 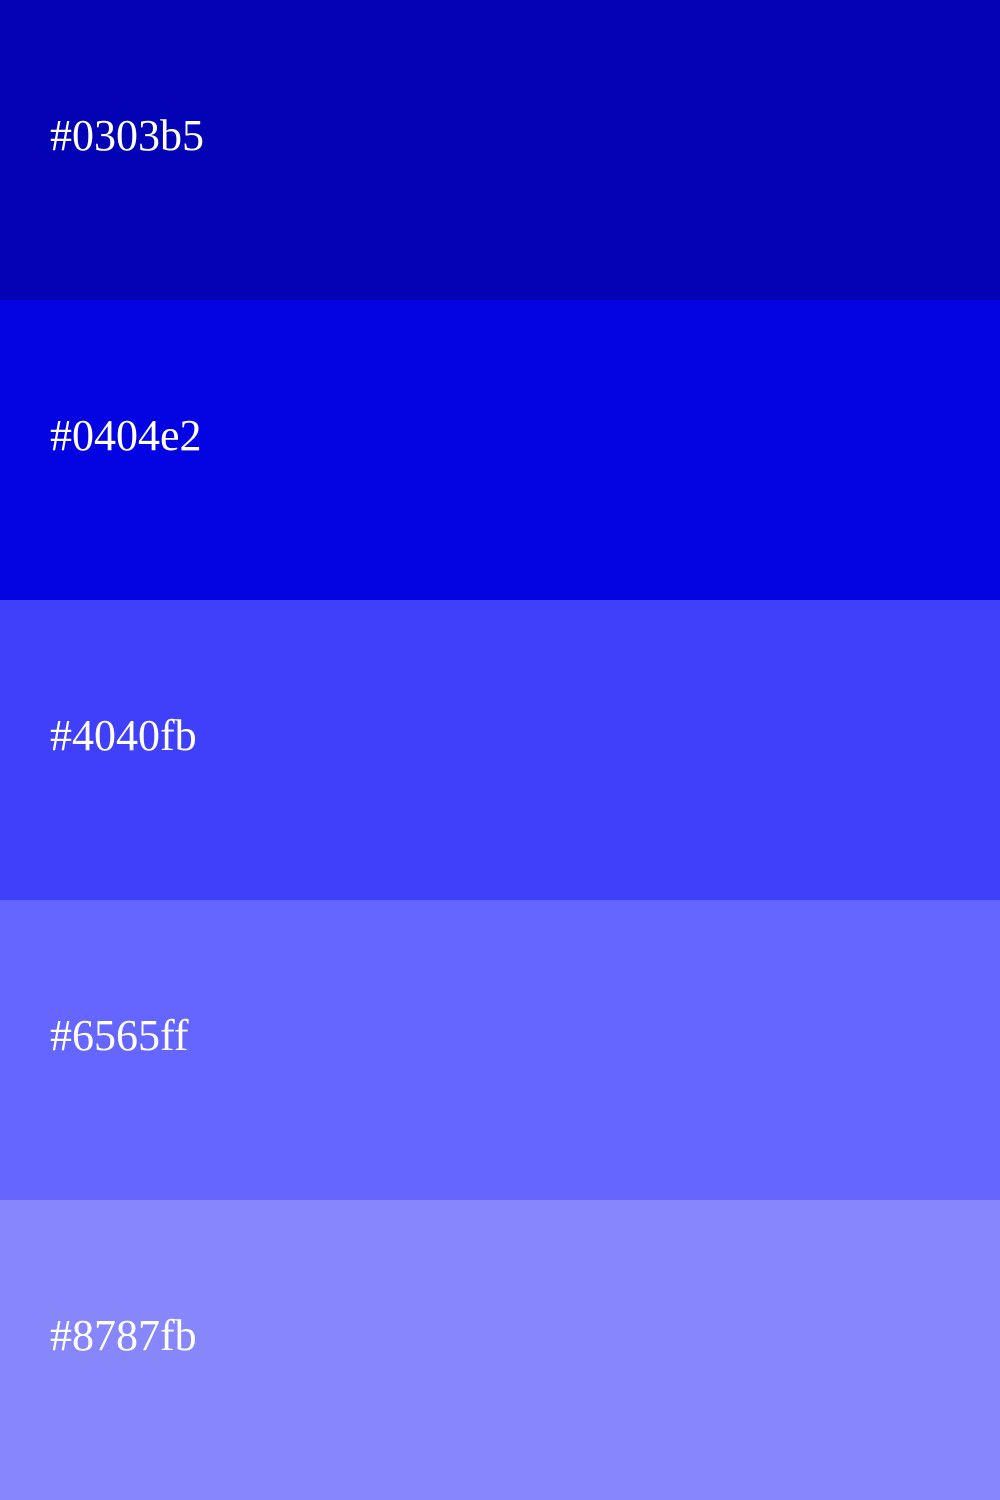 I want to click on swatch-hex-label: #8787fb, so click(x=123, y=1335).